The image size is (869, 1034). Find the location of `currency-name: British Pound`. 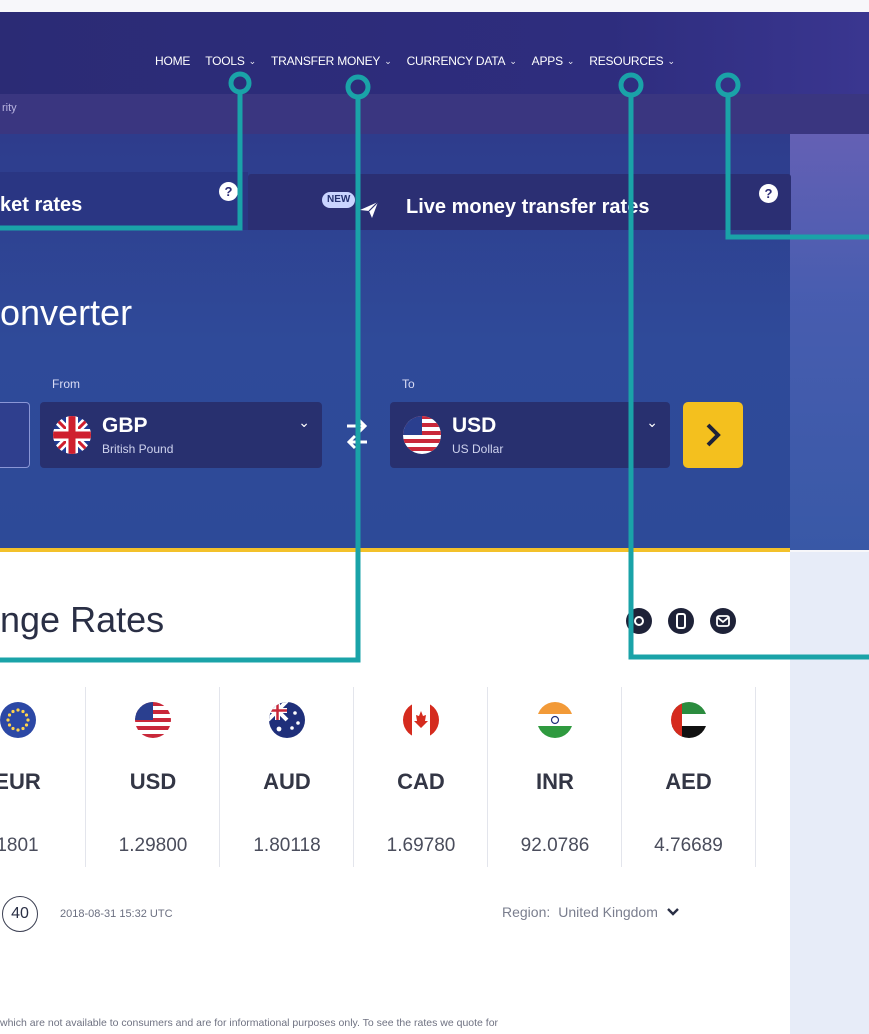

currency-name: British Pound is located at coordinates (138, 449).